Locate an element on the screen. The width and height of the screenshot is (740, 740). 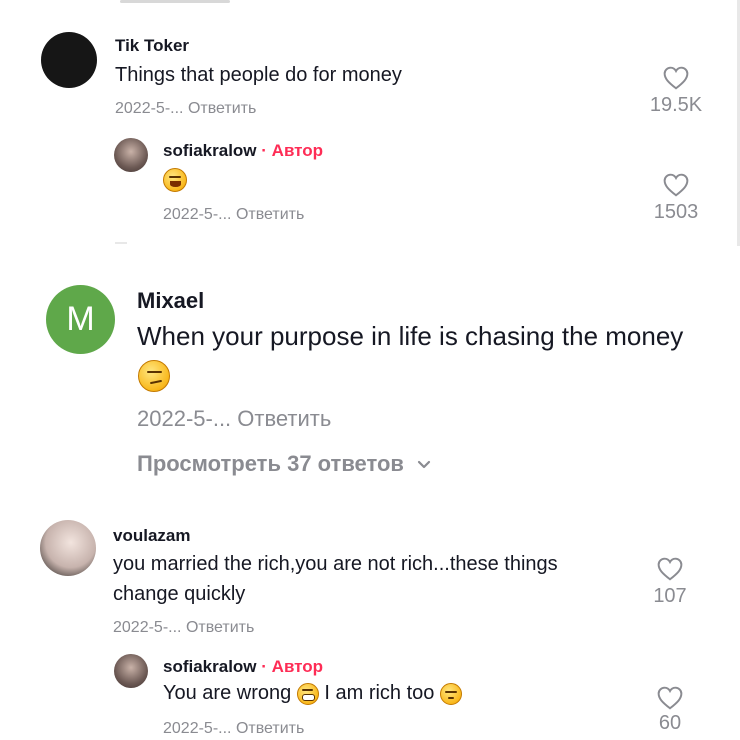
smirking-emoji-icon is located at coordinates (154, 376).